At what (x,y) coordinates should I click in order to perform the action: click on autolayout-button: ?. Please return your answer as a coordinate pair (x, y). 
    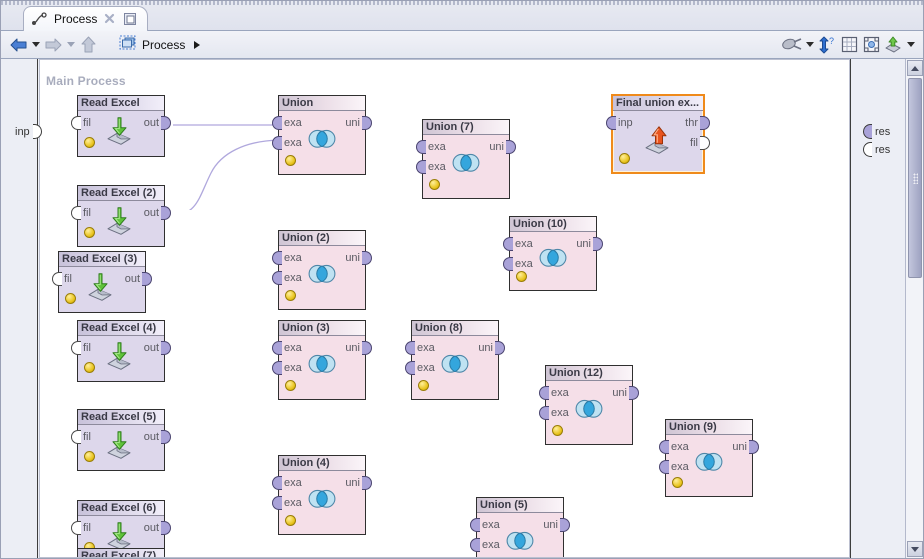
    Looking at the image, I should click on (827, 45).